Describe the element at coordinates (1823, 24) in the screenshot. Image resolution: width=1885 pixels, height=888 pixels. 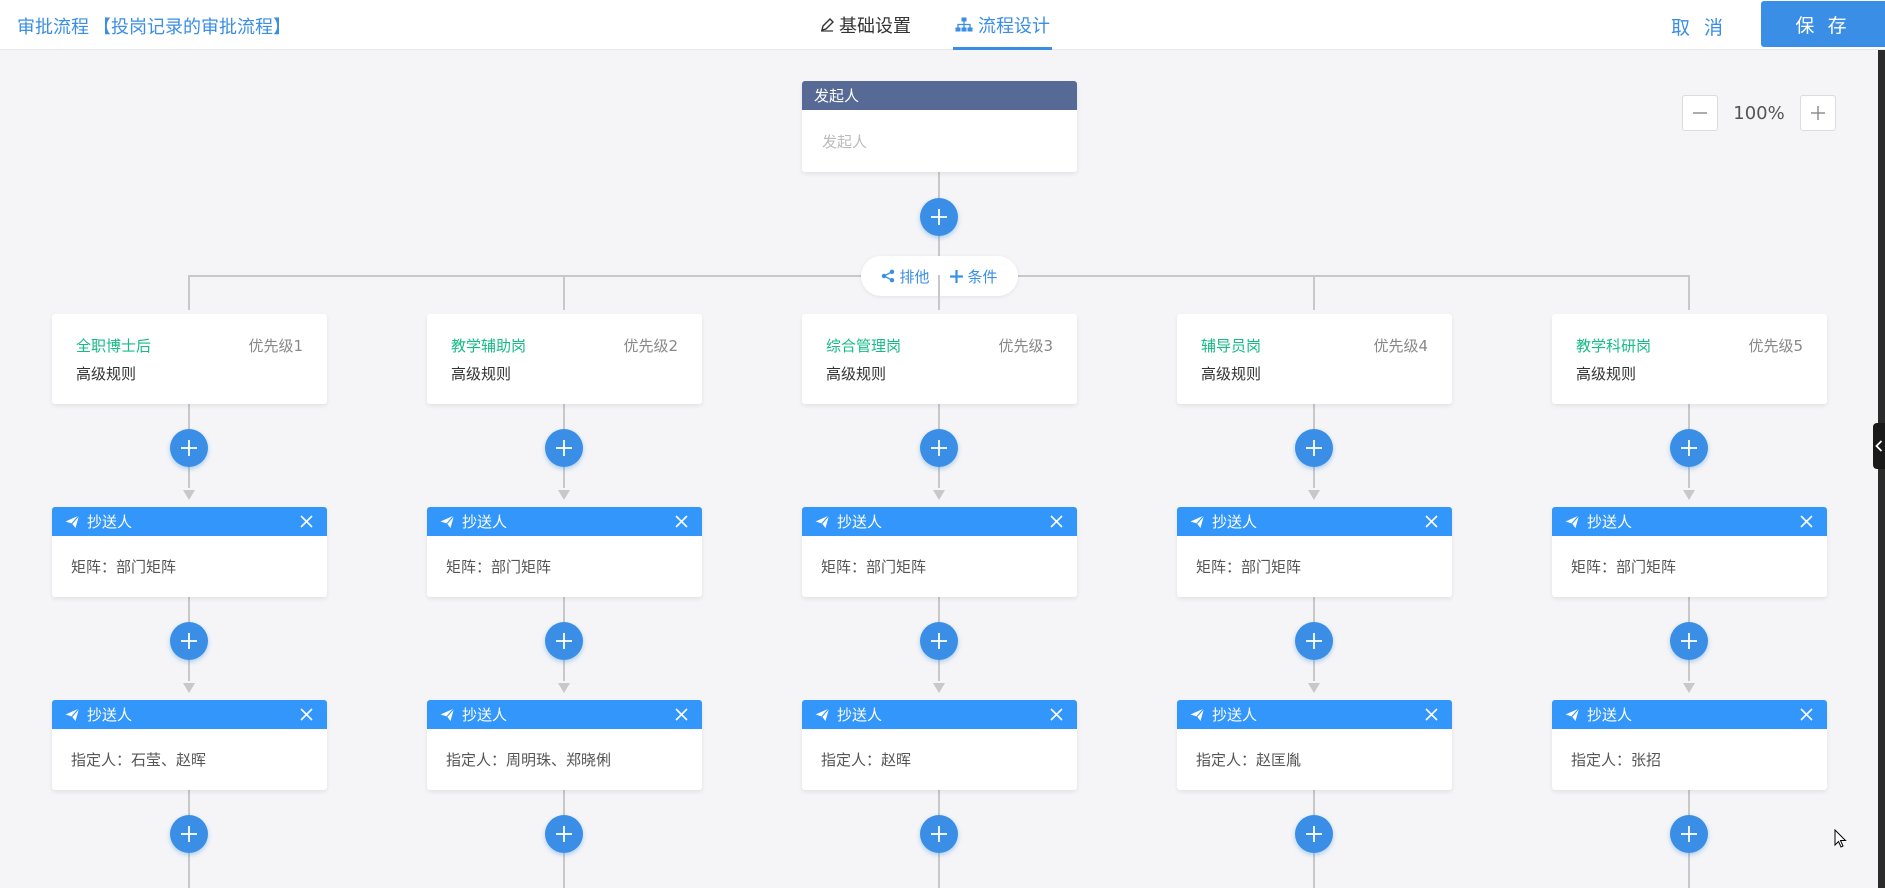
I see `save-button: 保 存` at that location.